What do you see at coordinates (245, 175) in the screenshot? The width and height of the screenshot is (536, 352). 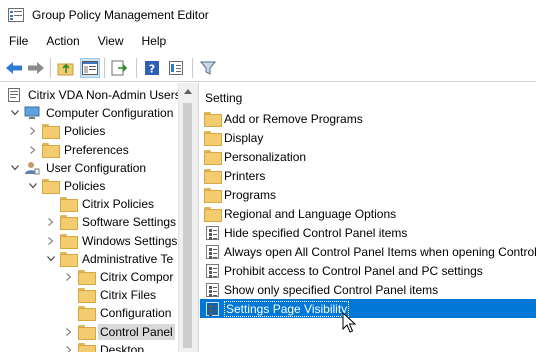 I see `list-item-label: Printers` at bounding box center [245, 175].